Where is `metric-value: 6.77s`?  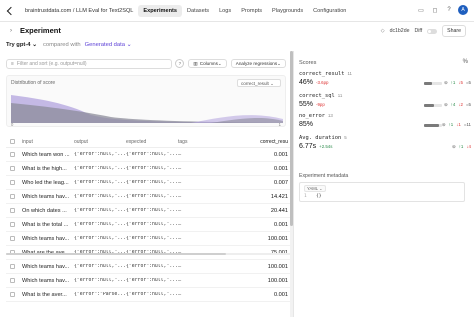 metric-value: 6.77s is located at coordinates (308, 146).